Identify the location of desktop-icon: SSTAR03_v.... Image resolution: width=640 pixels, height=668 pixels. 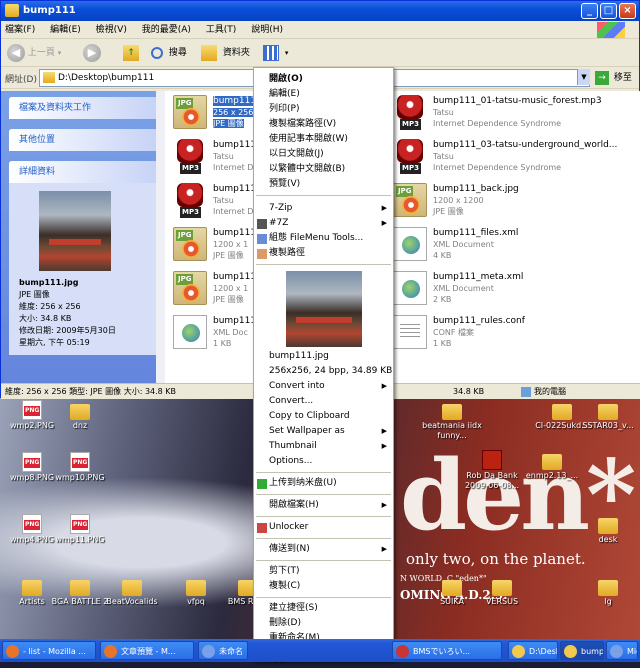
(608, 415).